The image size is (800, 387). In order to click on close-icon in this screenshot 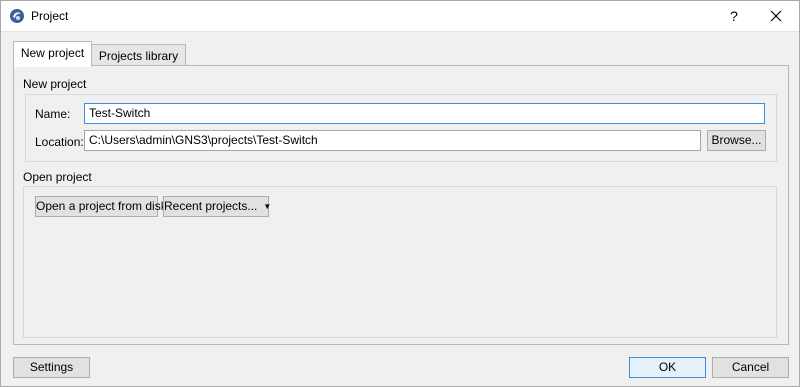, I will do `click(776, 16)`.